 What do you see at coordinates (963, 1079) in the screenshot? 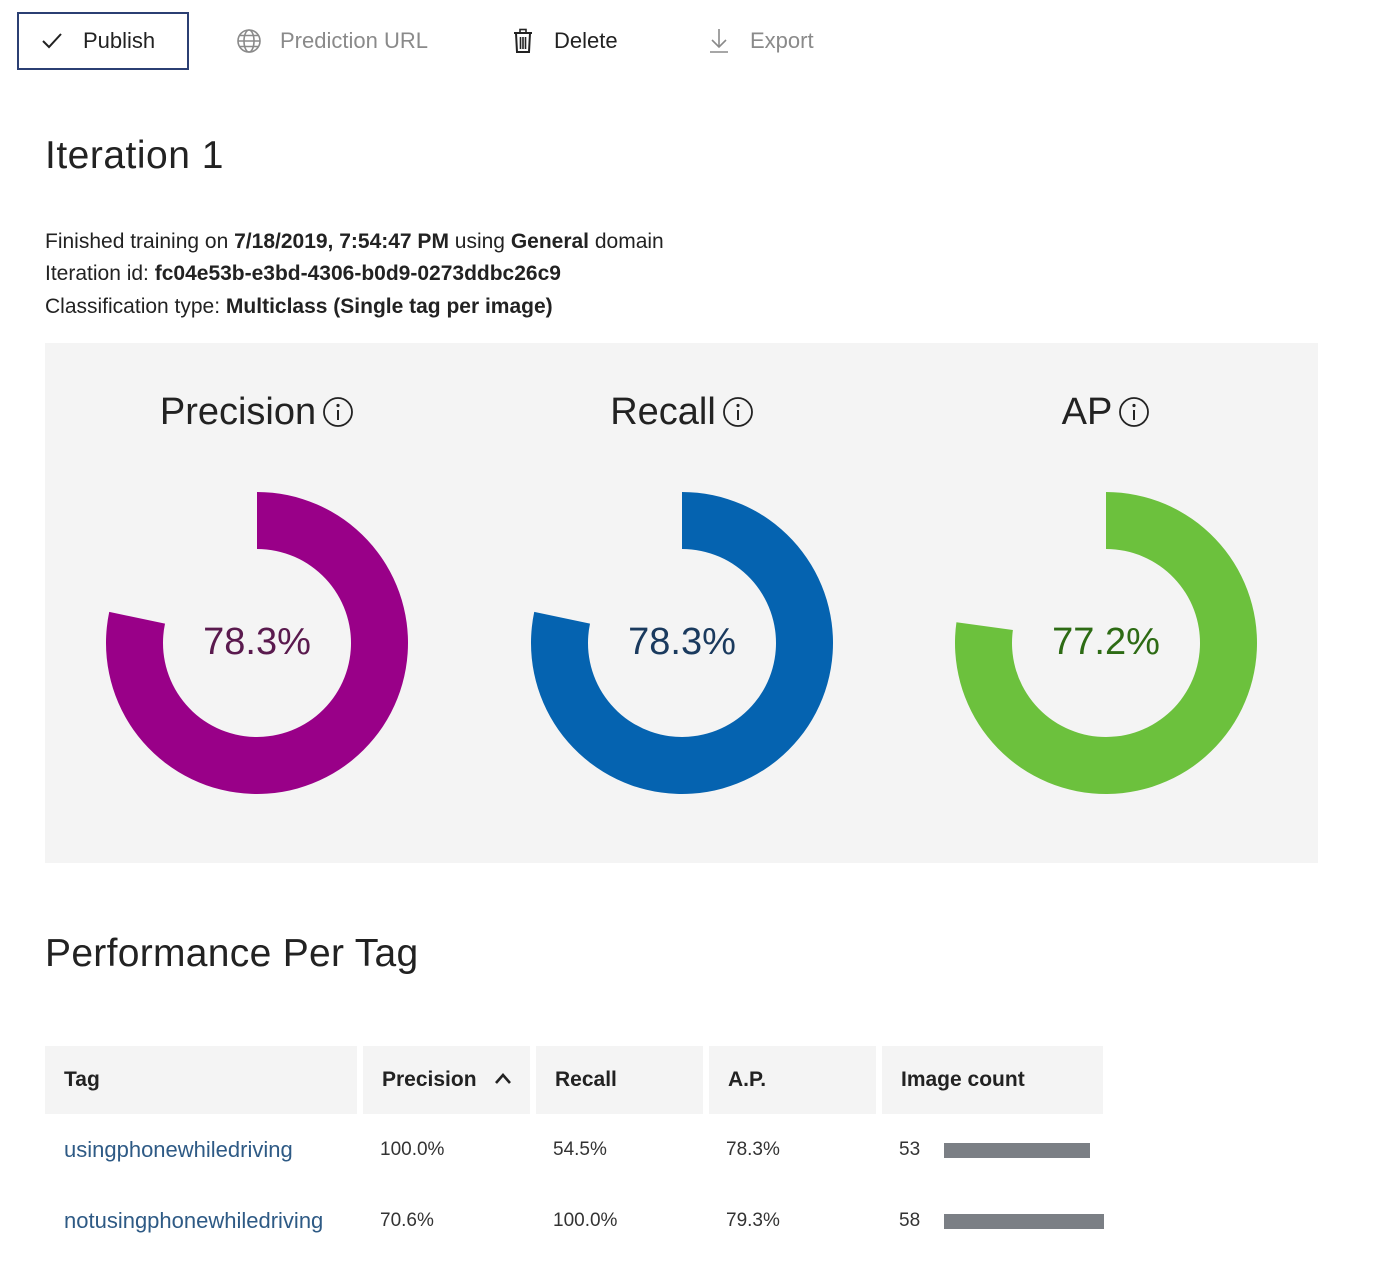
I see `column-header-label: Image count` at bounding box center [963, 1079].